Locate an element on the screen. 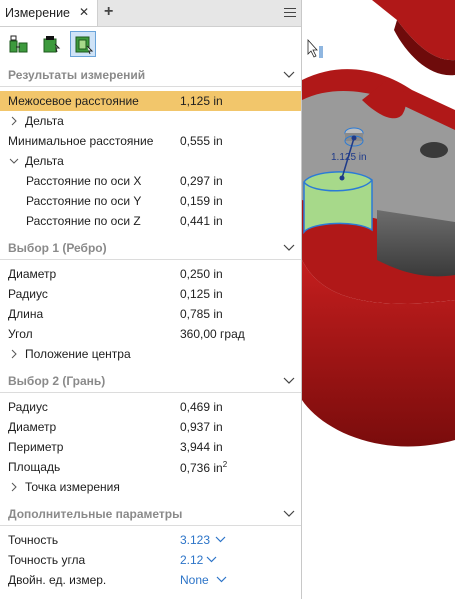 This screenshot has height=599, width=455. section-extra-header: Дополнительные параметры is located at coordinates (150, 514).